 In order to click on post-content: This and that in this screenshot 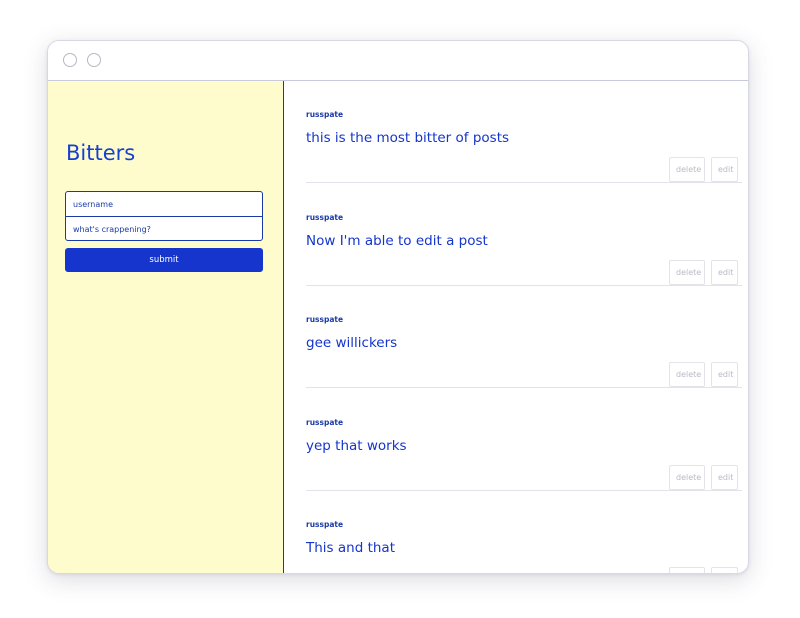, I will do `click(350, 548)`.